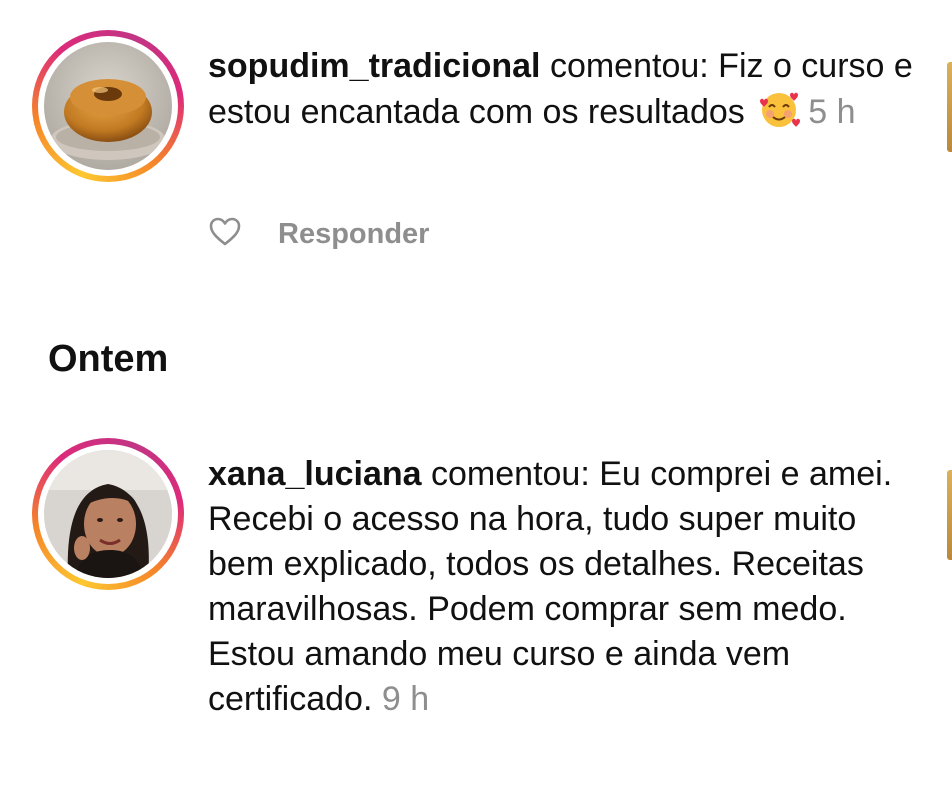 The width and height of the screenshot is (952, 800). What do you see at coordinates (832, 112) in the screenshot?
I see `timestamp: 5 h` at bounding box center [832, 112].